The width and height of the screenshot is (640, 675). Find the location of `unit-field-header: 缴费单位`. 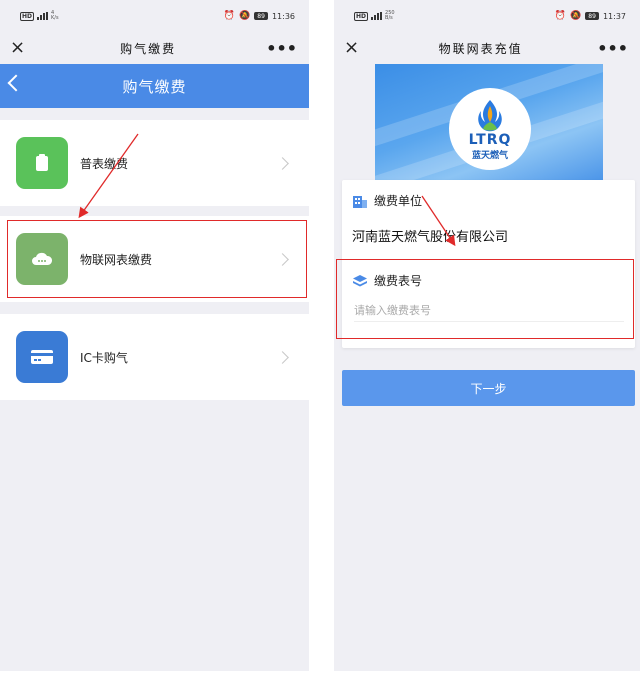

unit-field-header: 缴费单位 is located at coordinates (387, 200).